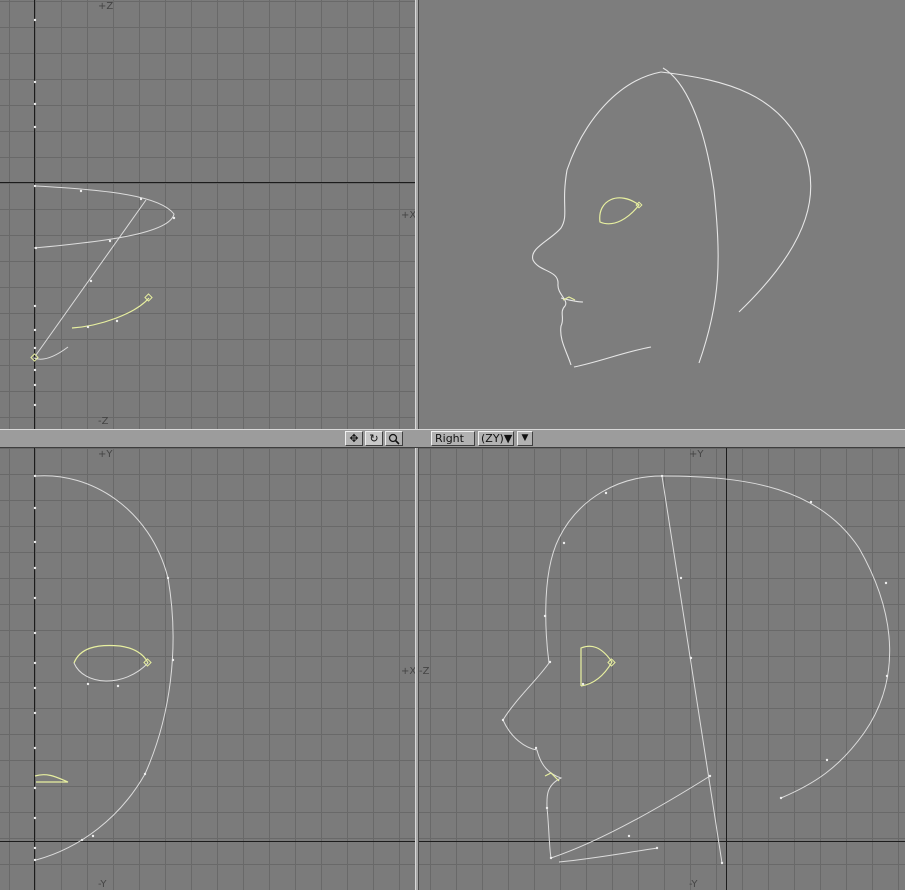  I want to click on rotate-icon: ↻, so click(374, 438).